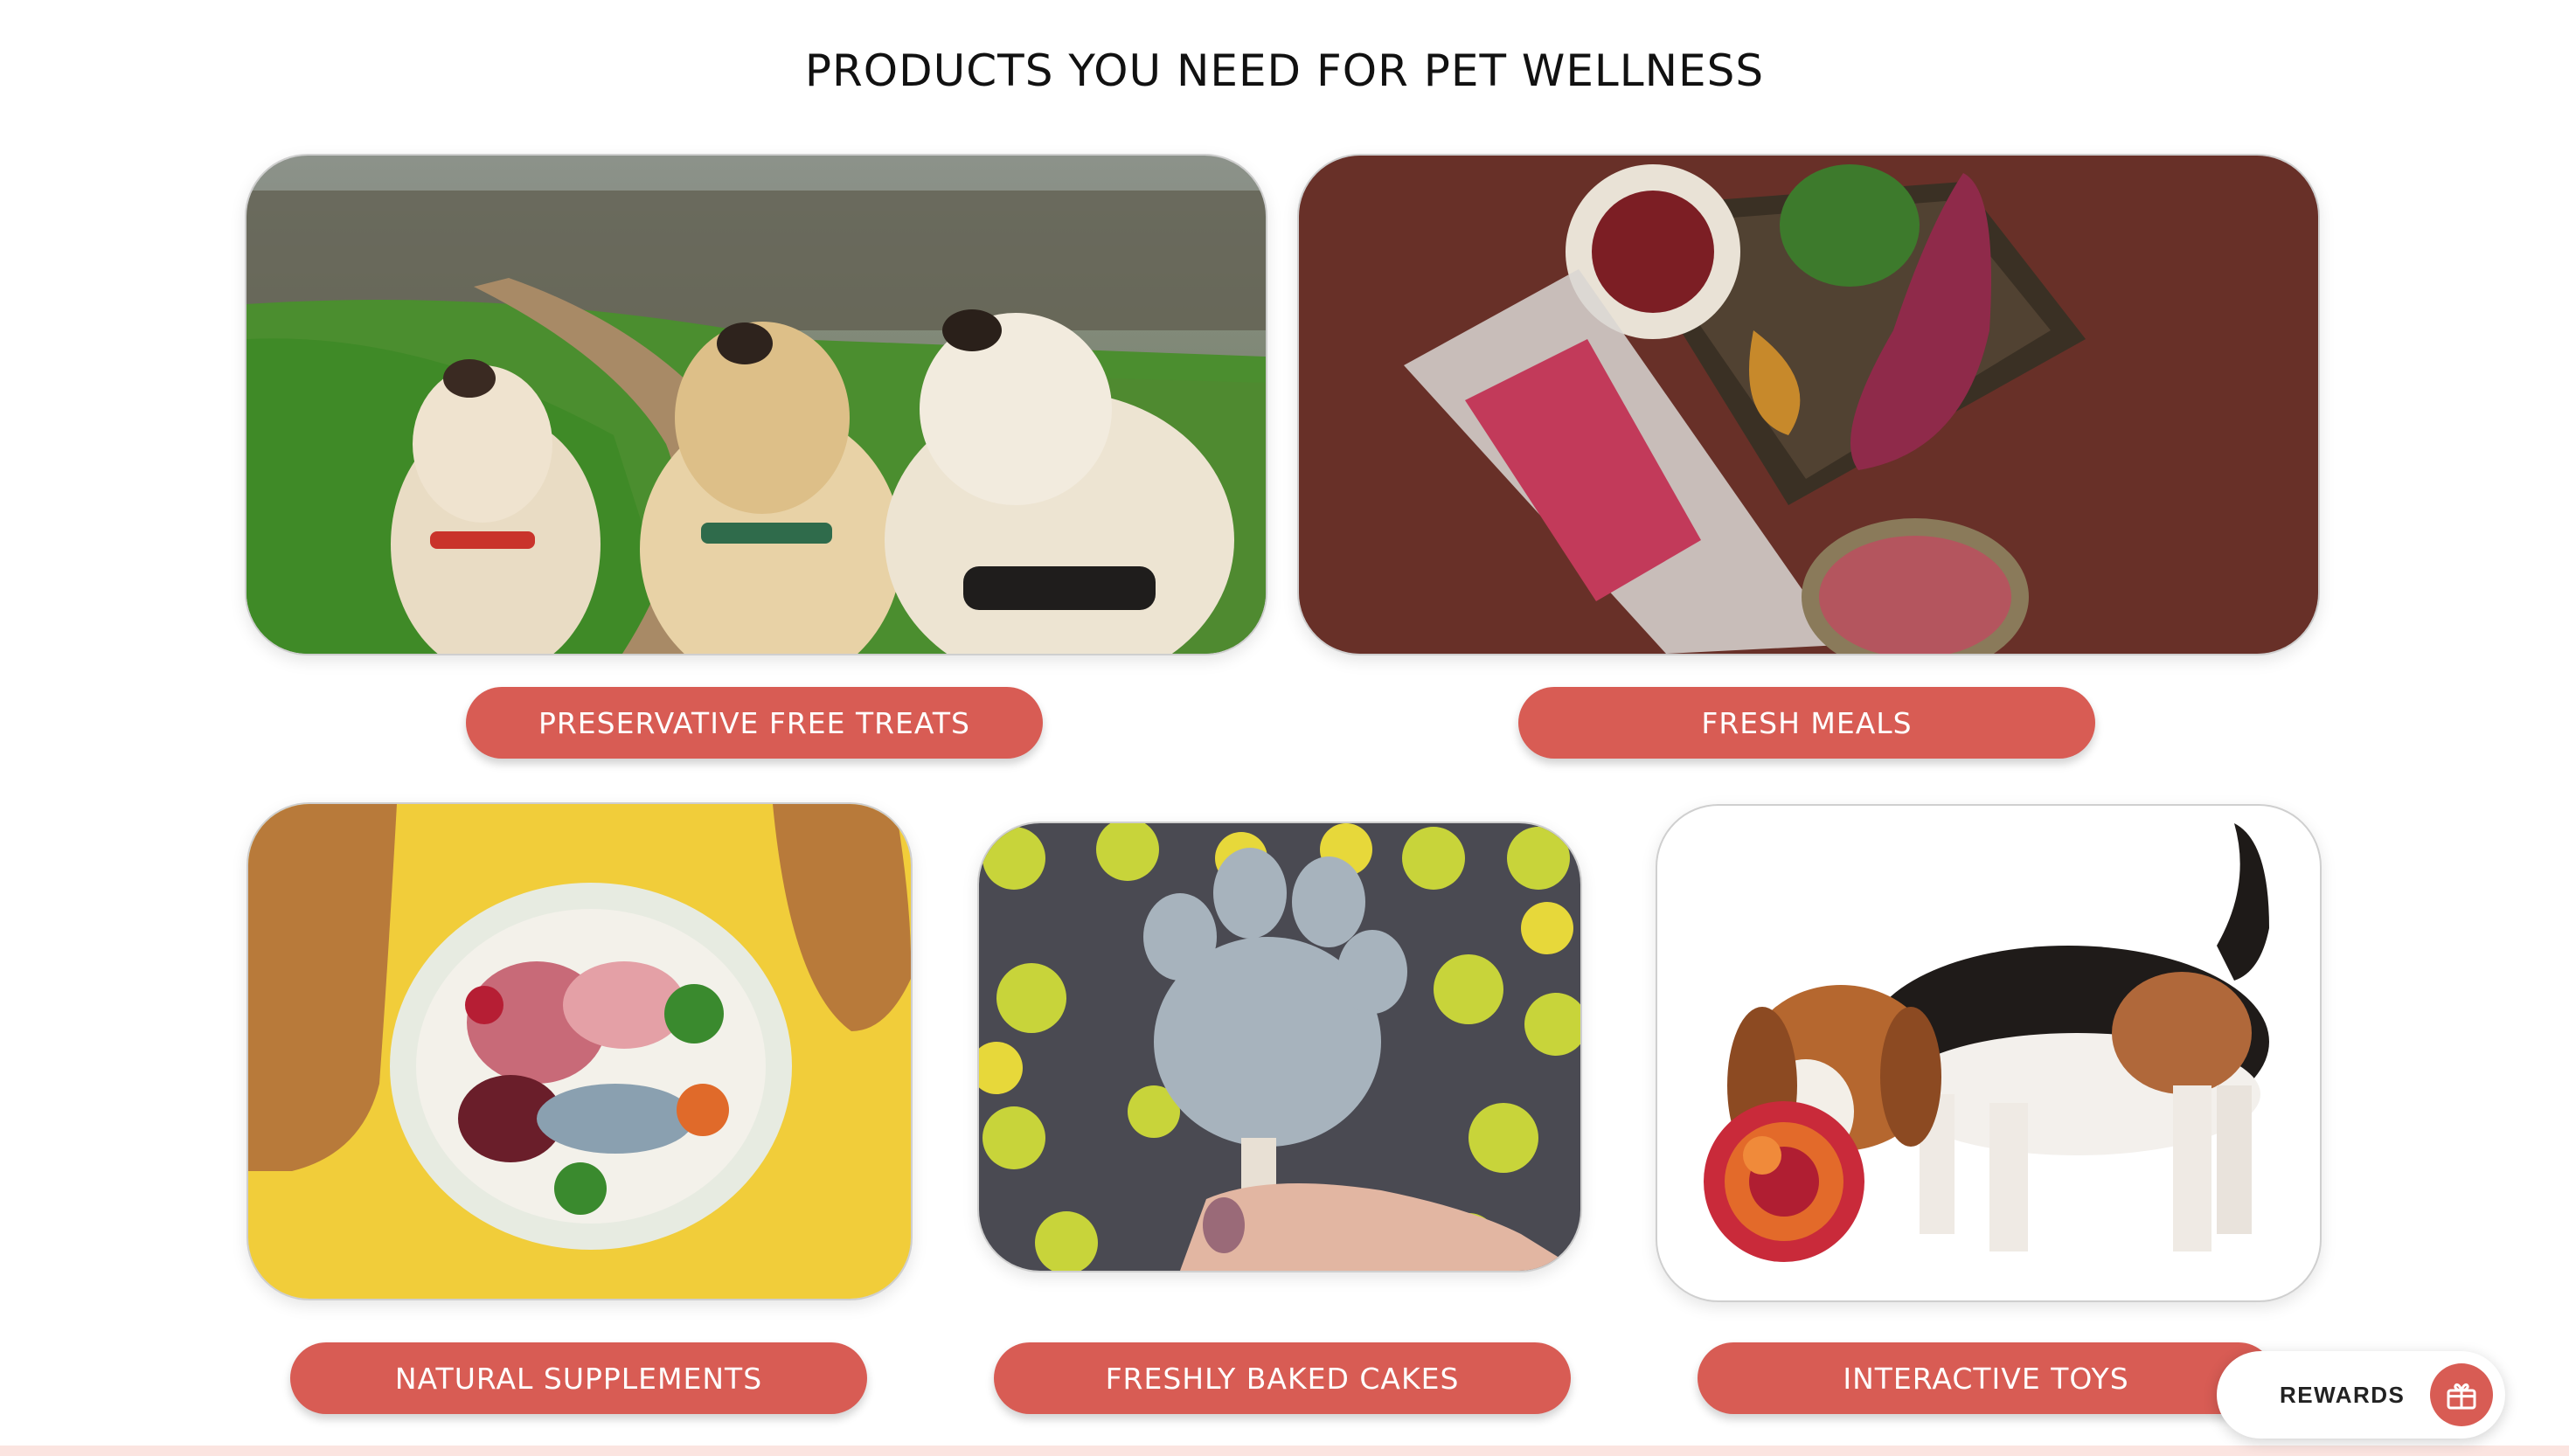 The image size is (2569, 1456). I want to click on treats-image-card, so click(756, 404).